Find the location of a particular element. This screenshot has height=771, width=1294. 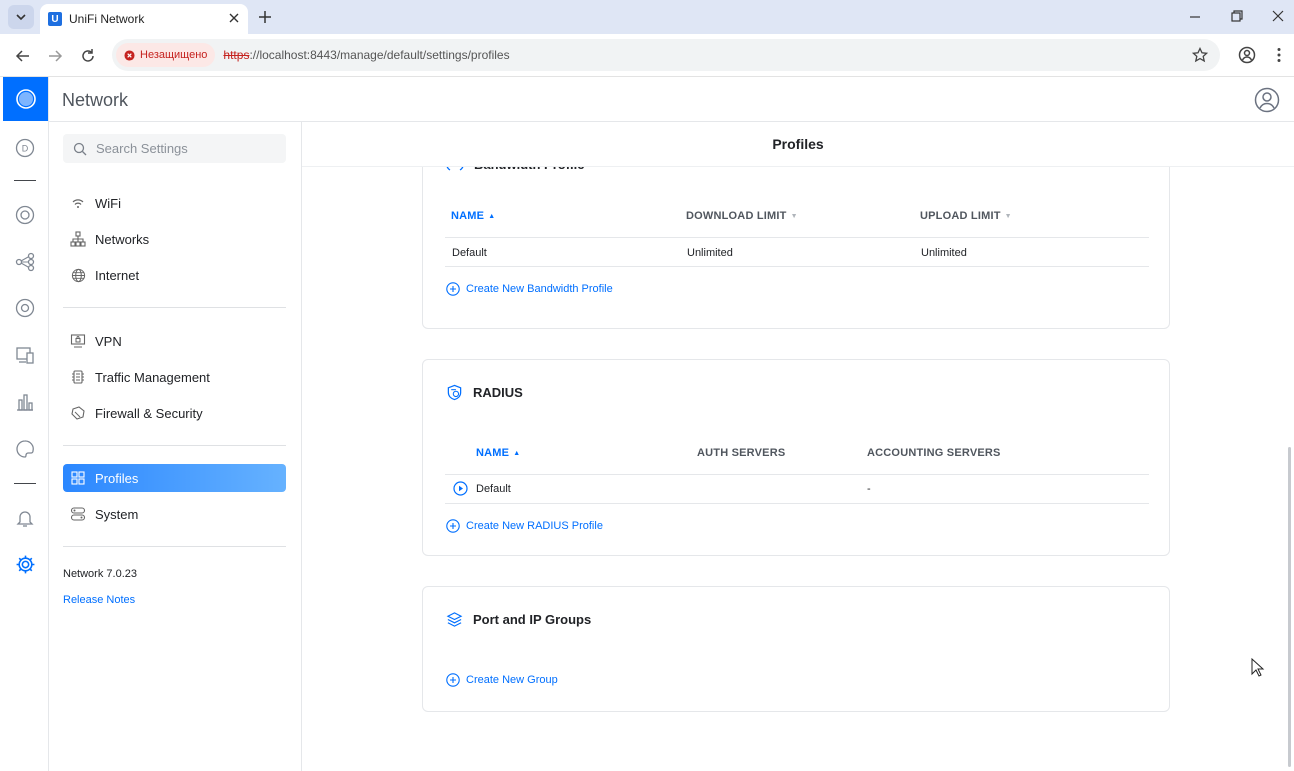

kebab-menu-icon is located at coordinates (1279, 55).